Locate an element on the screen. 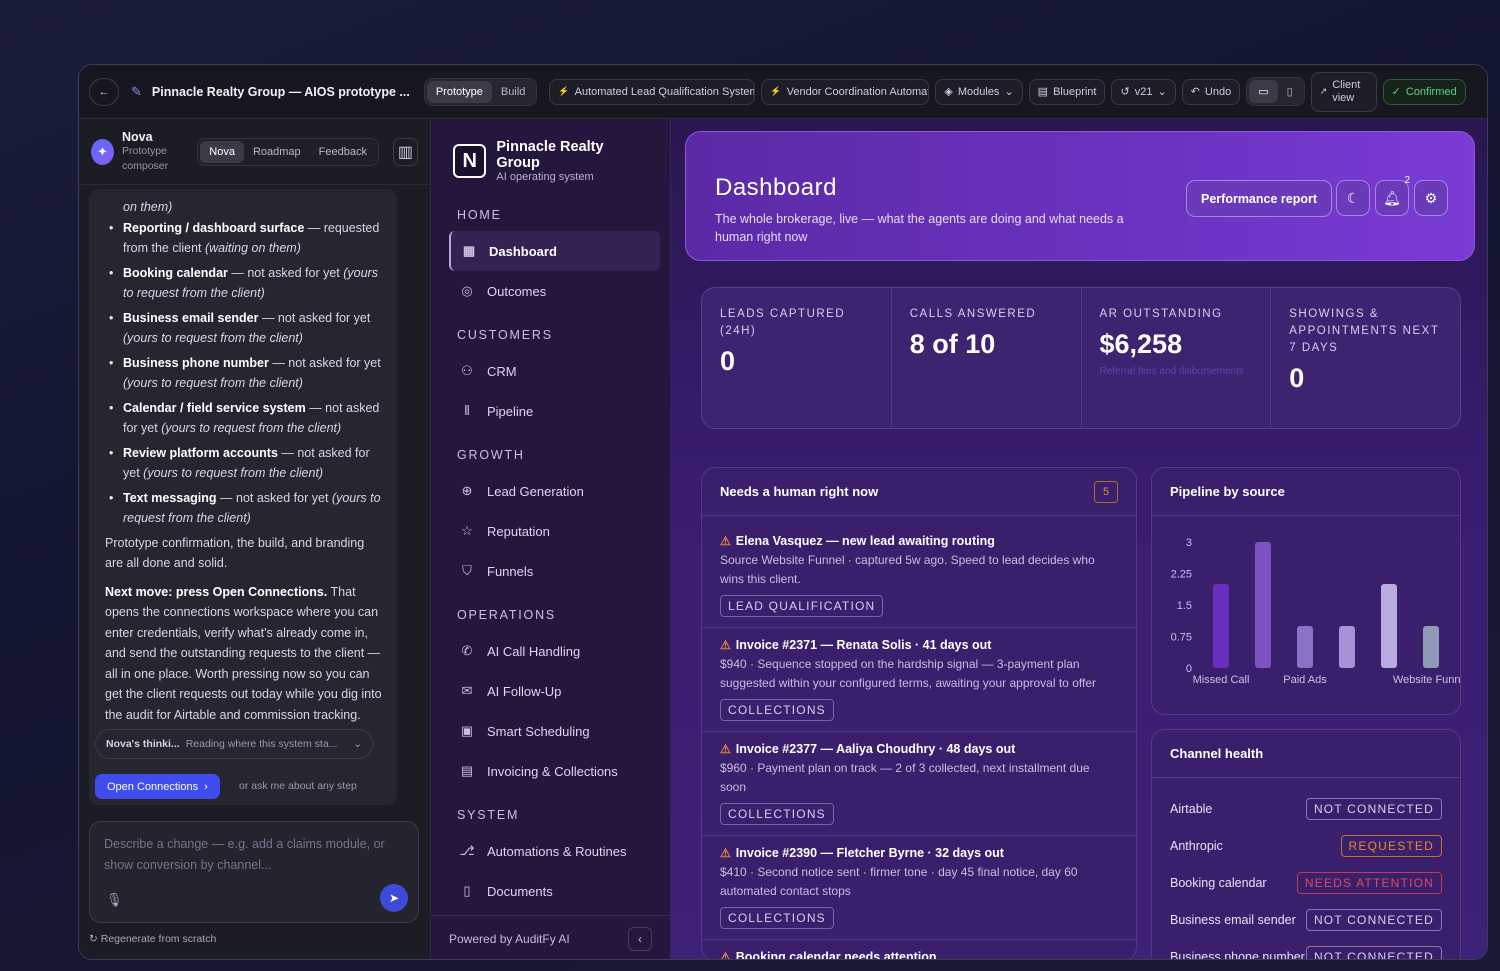 This screenshot has width=1500, height=971. channel-row: Airtable NOT CONNECTED is located at coordinates (1306, 808).